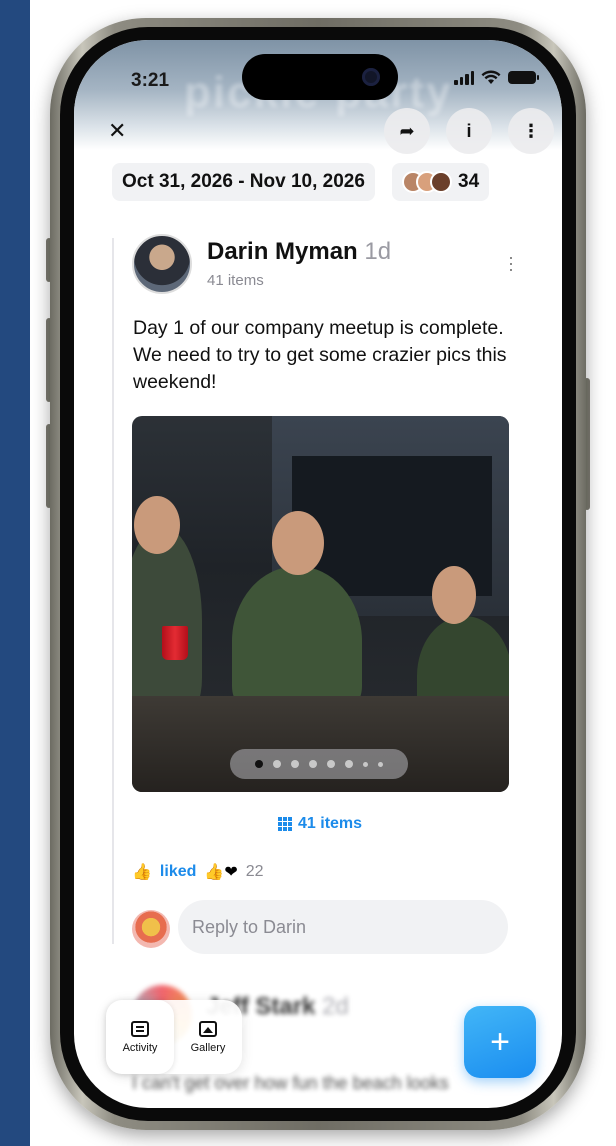 Image resolution: width=616 pixels, height=1146 pixels. What do you see at coordinates (117, 131) in the screenshot?
I see `close-icon: ✕` at bounding box center [117, 131].